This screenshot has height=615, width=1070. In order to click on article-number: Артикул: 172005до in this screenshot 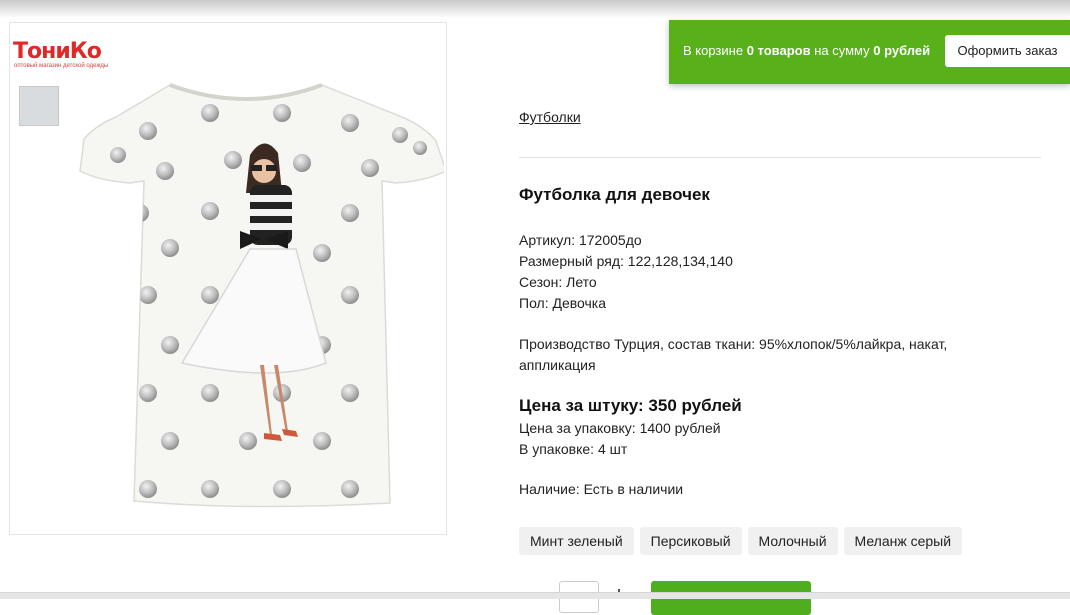, I will do `click(580, 240)`.